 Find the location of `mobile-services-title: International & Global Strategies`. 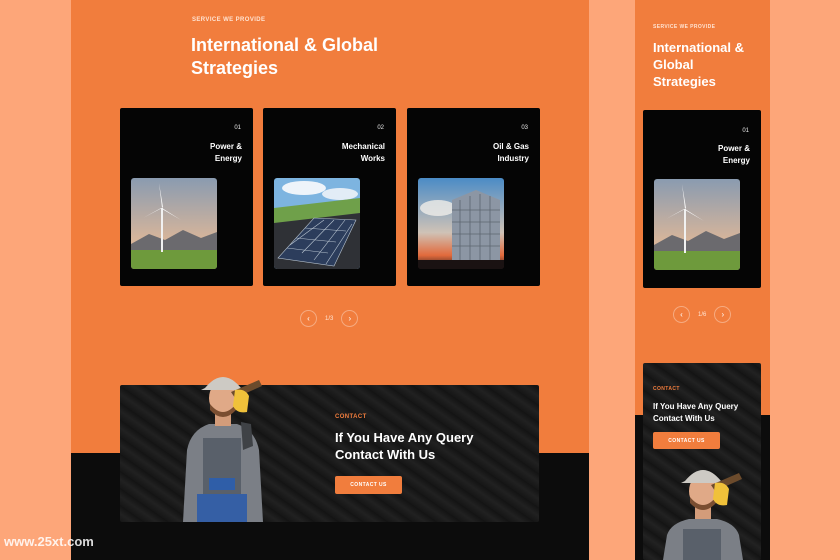

mobile-services-title: International & Global Strategies is located at coordinates (698, 64).